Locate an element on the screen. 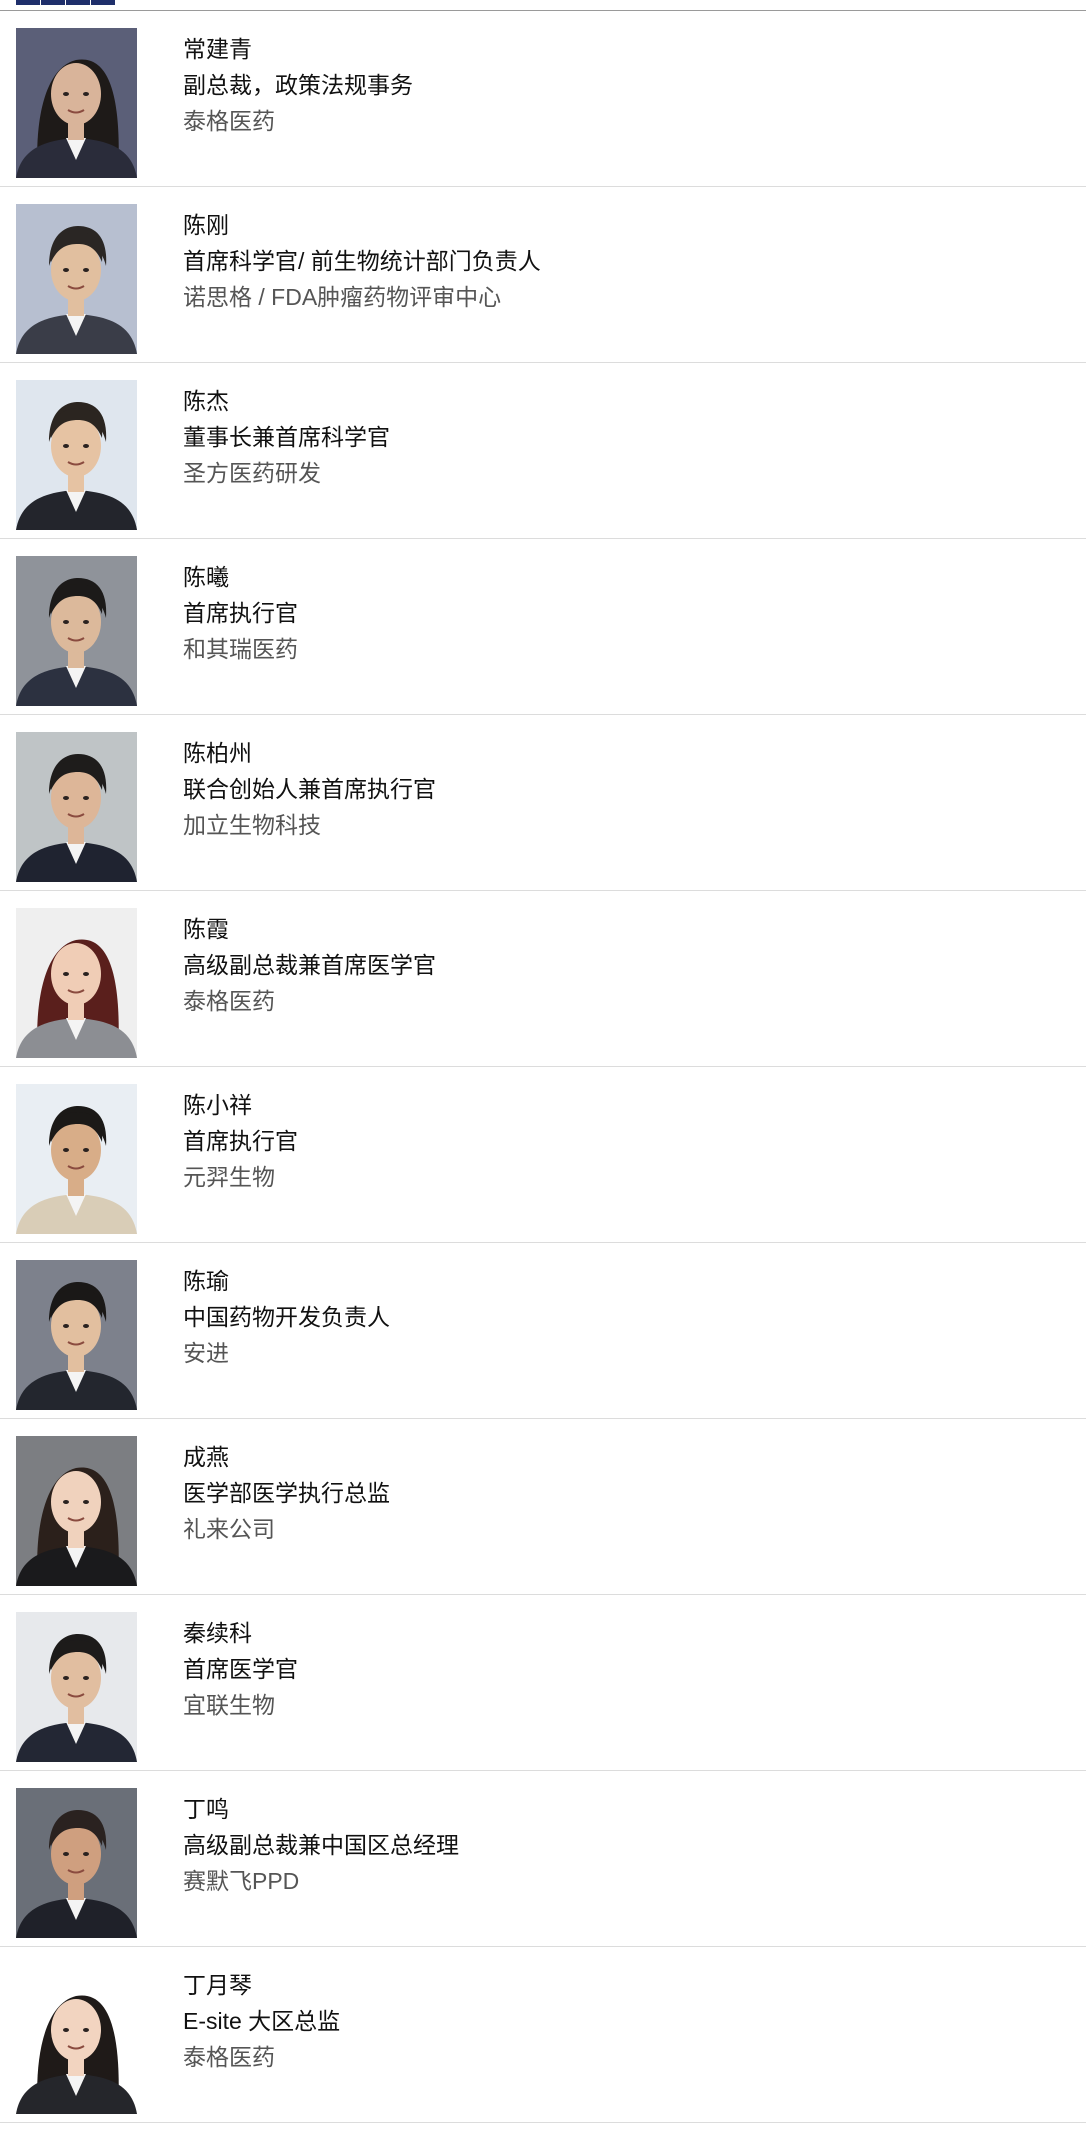 This screenshot has width=1086, height=2142. speaker-title: 首席医学官 is located at coordinates (240, 1669).